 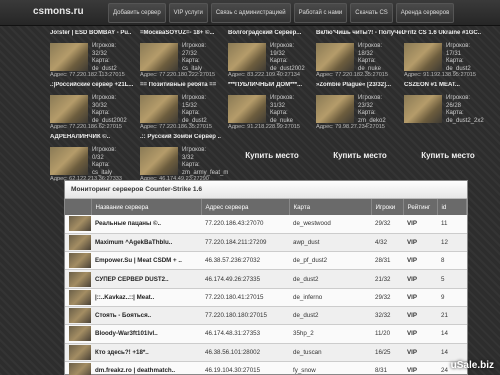 I want to click on server-address: 46.38.56.101:28002, so click(x=233, y=352).